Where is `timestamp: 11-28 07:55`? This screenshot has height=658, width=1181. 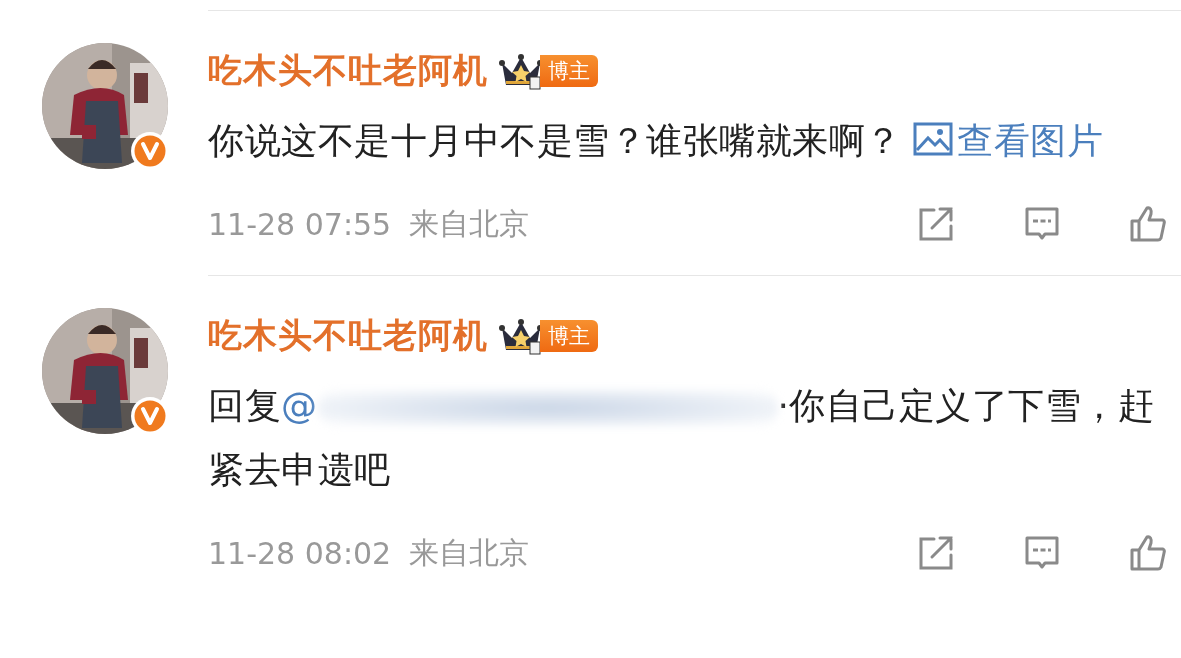 timestamp: 11-28 07:55 is located at coordinates (300, 224).